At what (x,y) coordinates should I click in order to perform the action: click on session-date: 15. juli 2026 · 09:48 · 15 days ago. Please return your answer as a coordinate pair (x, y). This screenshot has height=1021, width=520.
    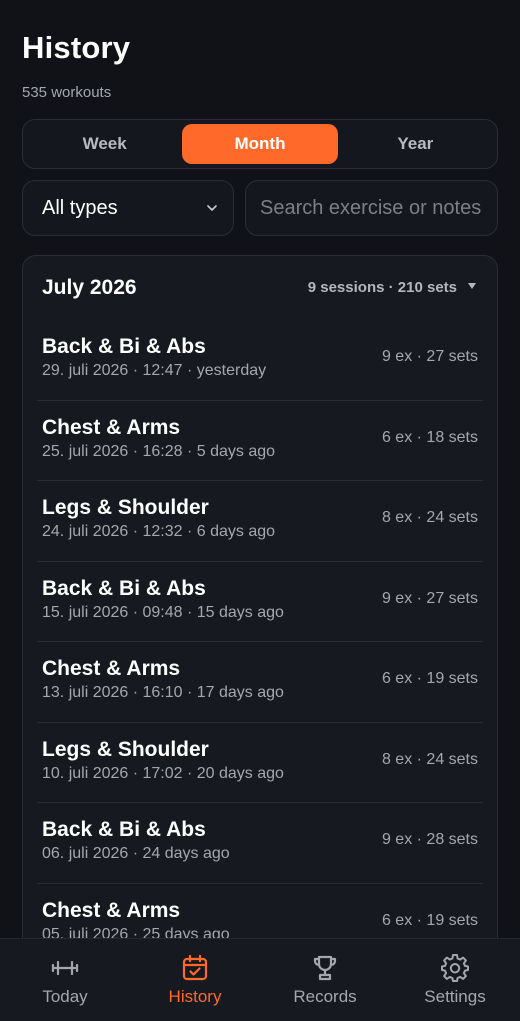
    Looking at the image, I should click on (163, 612).